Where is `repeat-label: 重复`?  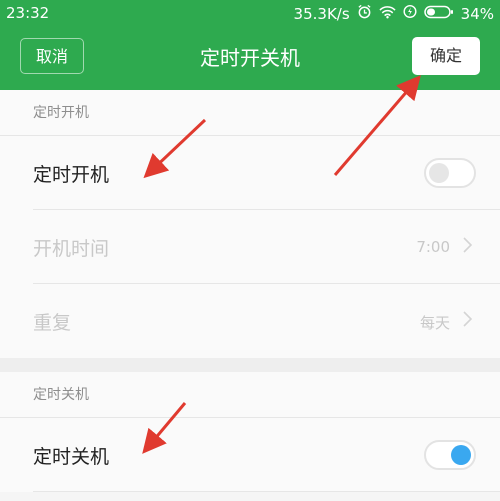 repeat-label: 重复 is located at coordinates (52, 323).